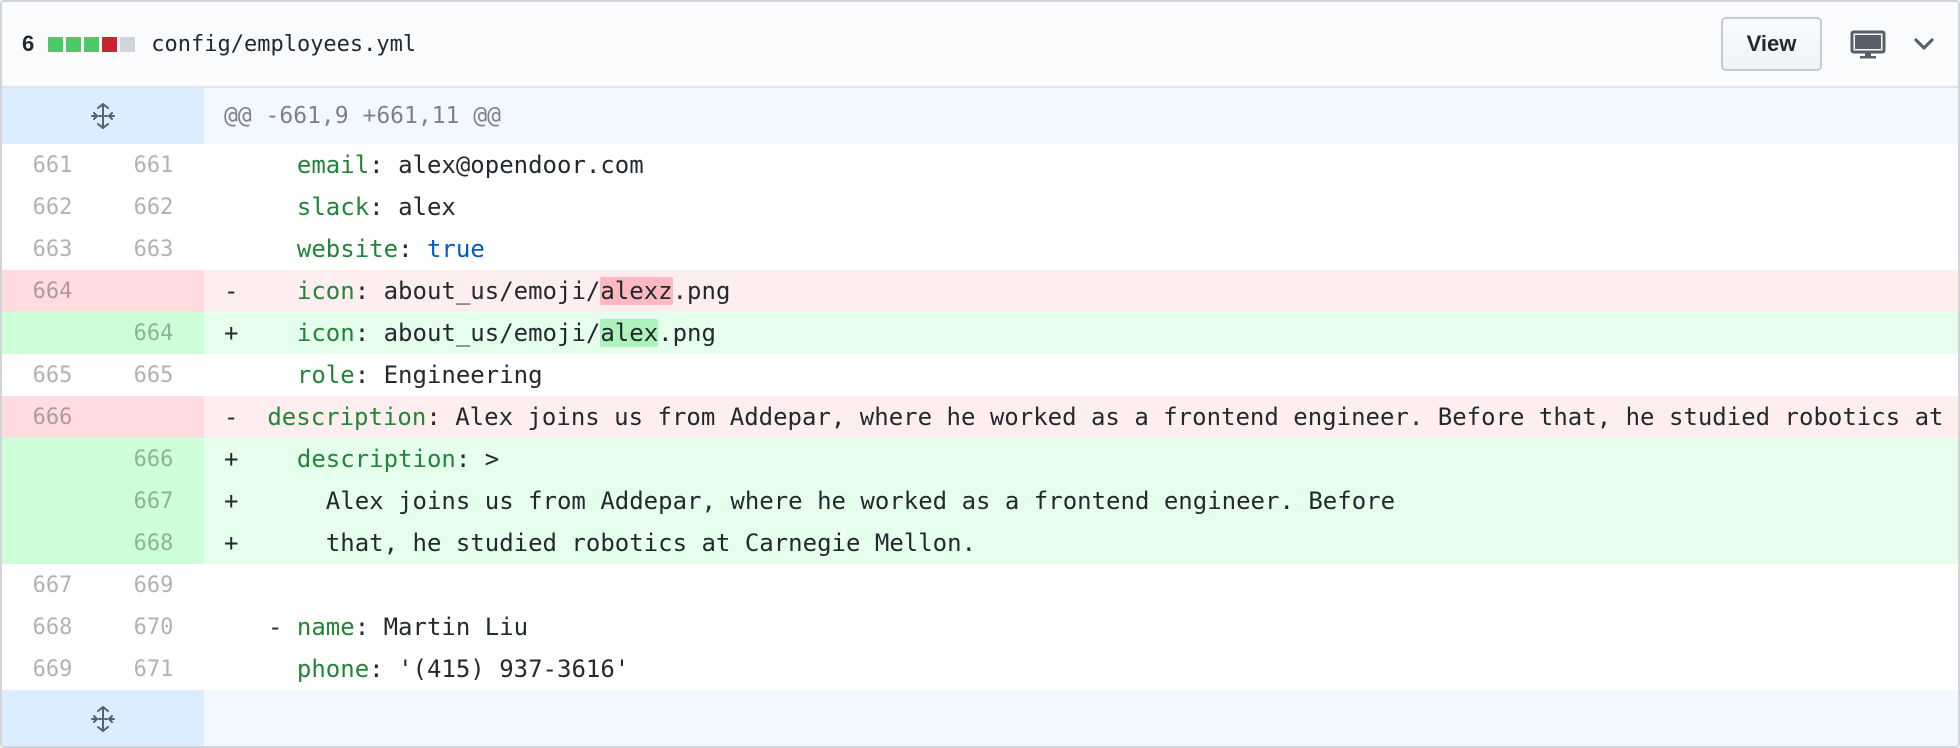  I want to click on diff-line-ctx: 667 669, so click(980, 585).